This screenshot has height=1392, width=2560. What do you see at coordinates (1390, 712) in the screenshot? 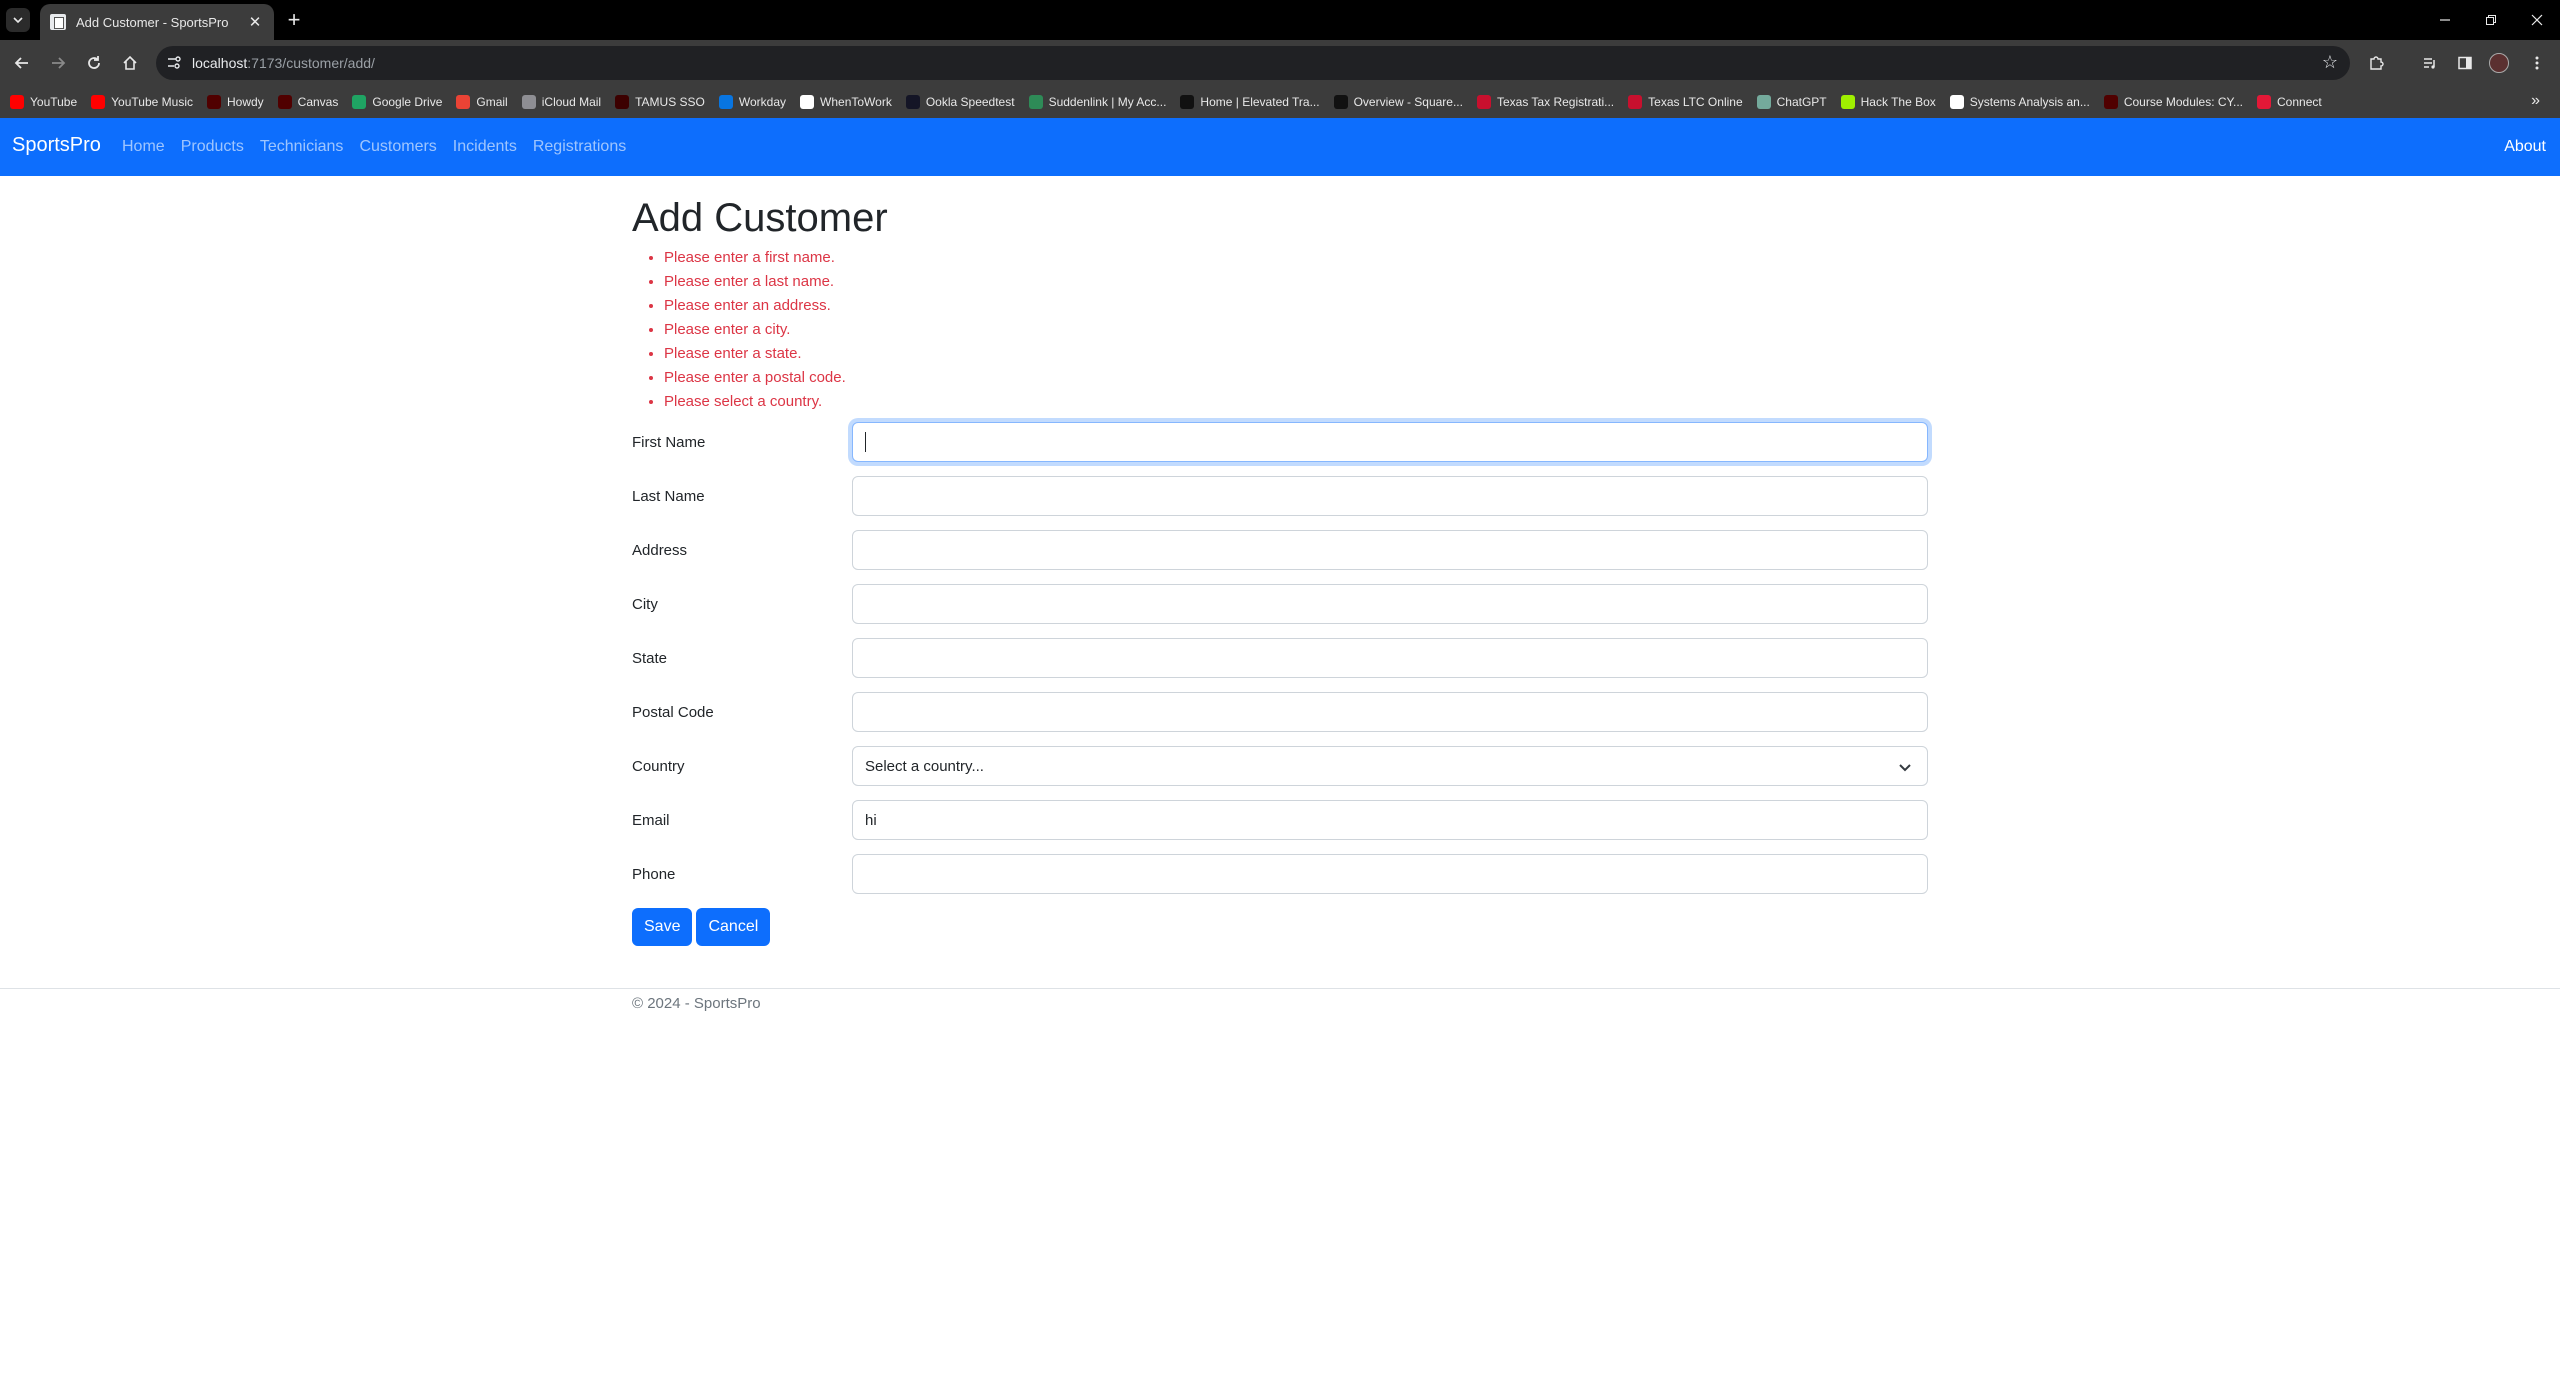
I see `postal-code-input` at bounding box center [1390, 712].